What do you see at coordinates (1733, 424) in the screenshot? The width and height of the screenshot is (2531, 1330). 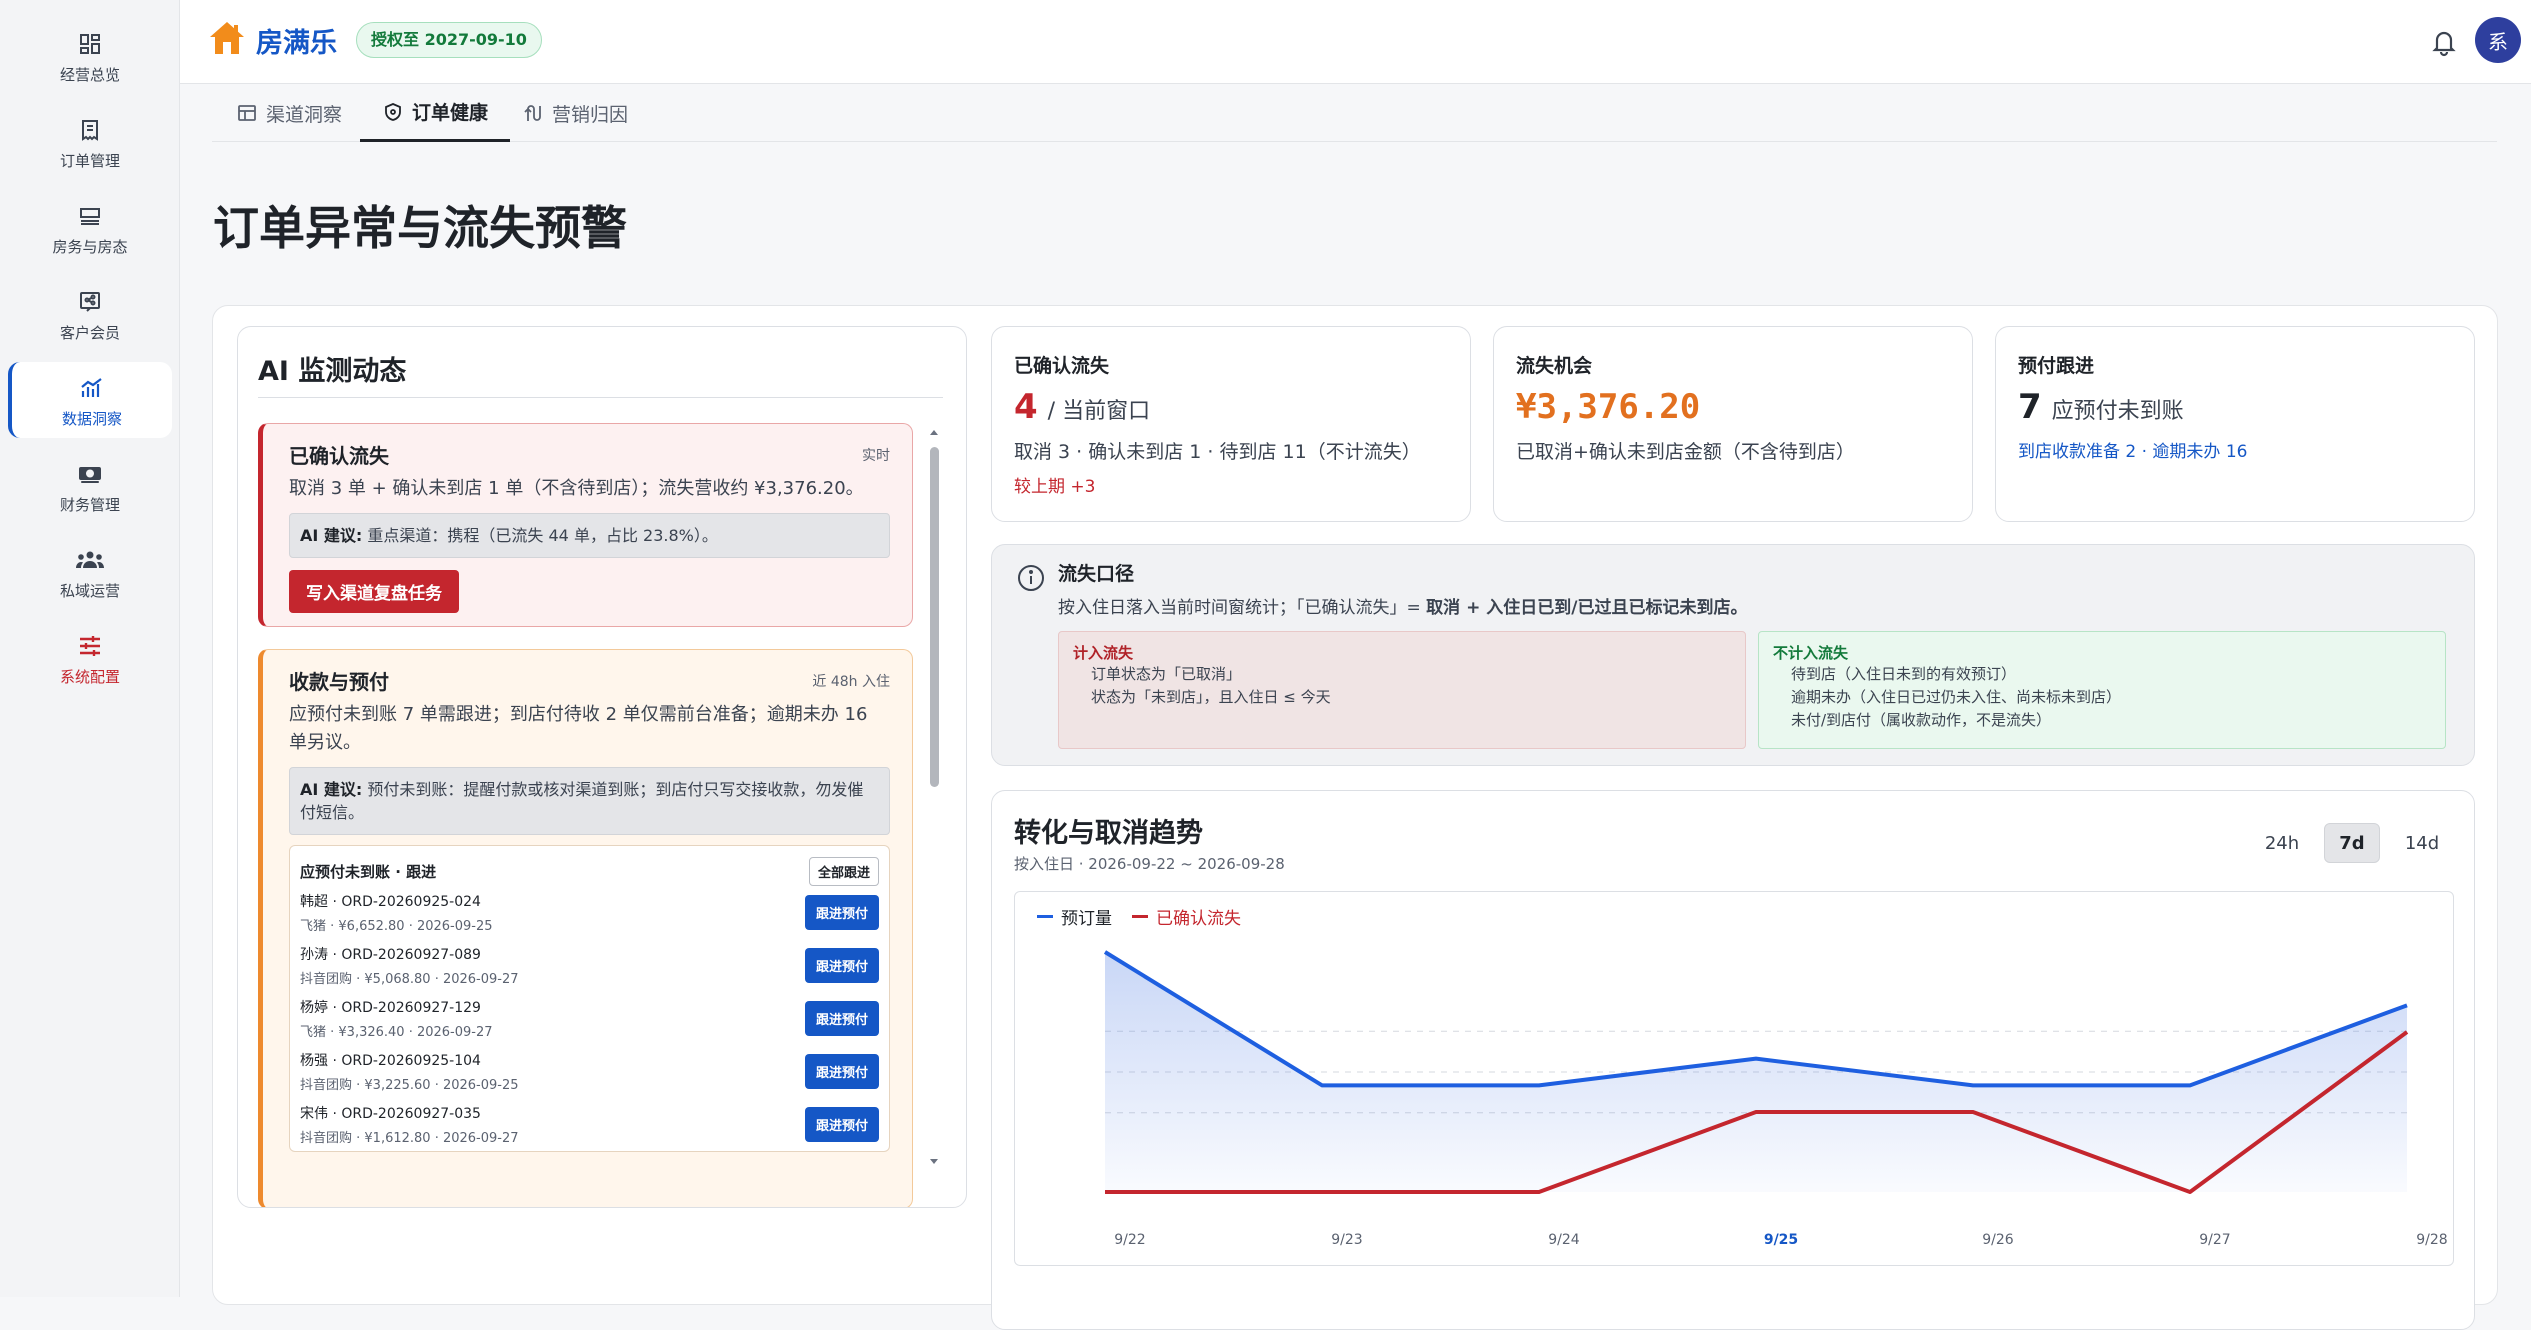 I see `kpi-loss-opportunity: 流失机会 ¥3,376.20 已取消+确认未到店金额（不含待到店）` at bounding box center [1733, 424].